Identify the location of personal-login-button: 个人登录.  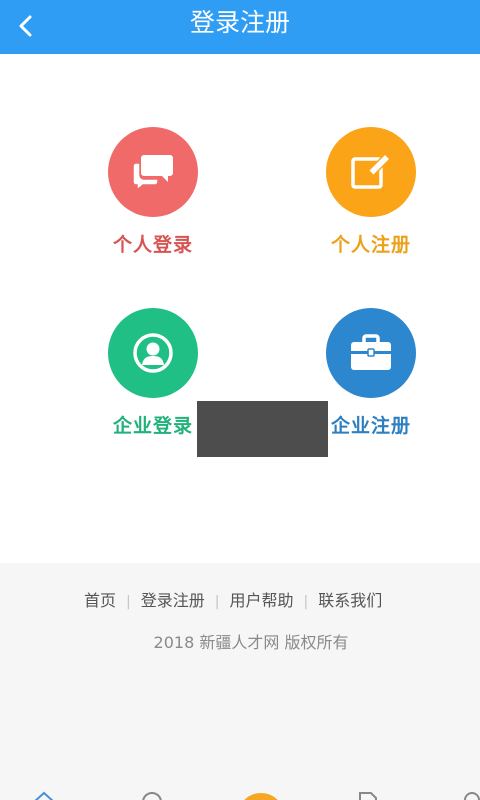
(153, 192).